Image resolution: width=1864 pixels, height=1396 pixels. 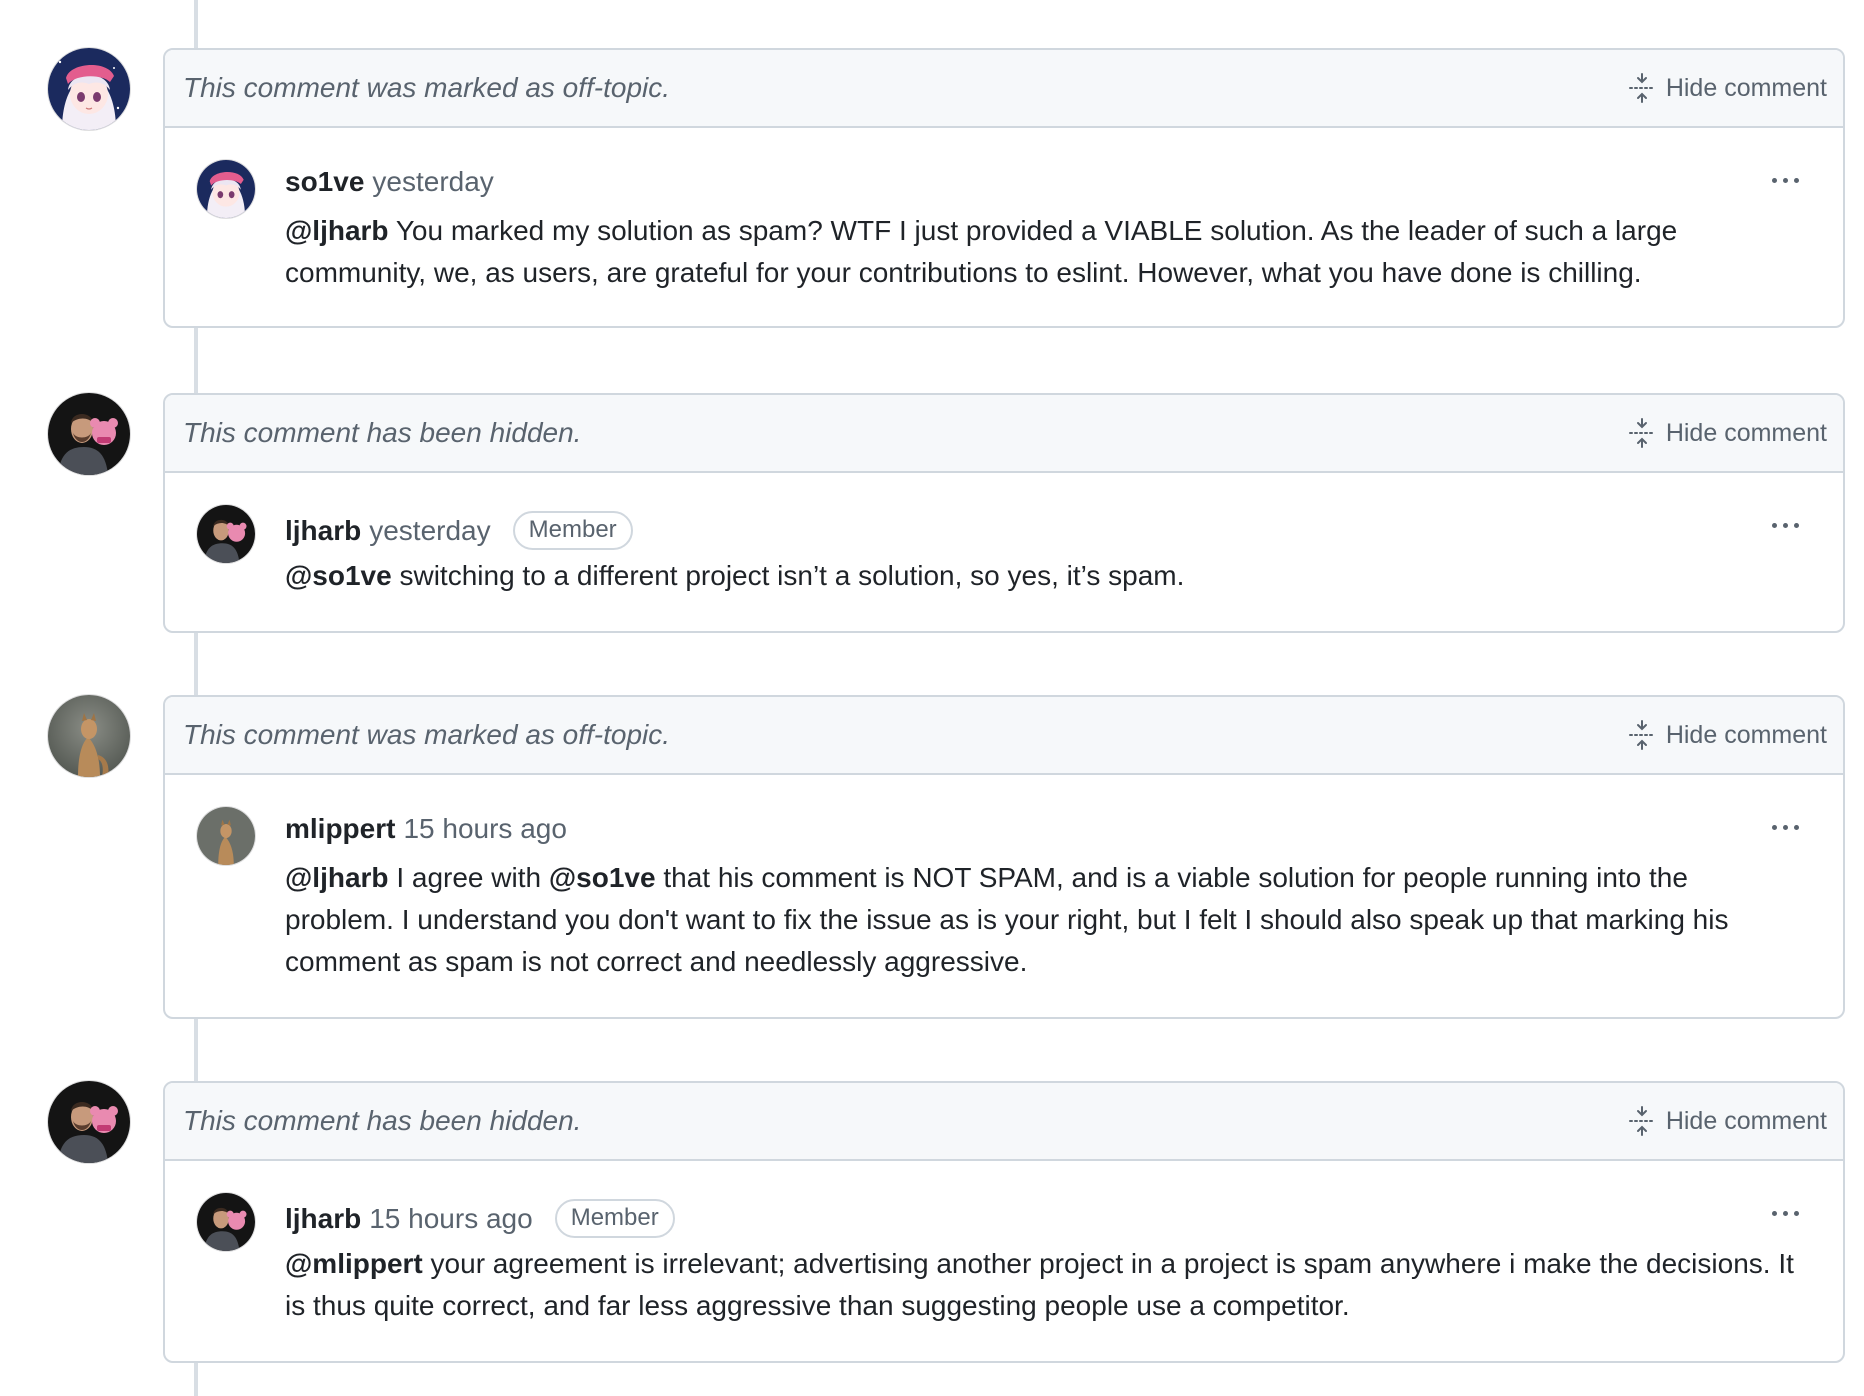 I want to click on comment-author-line: mlippert 15 hours ago, so click(x=426, y=829).